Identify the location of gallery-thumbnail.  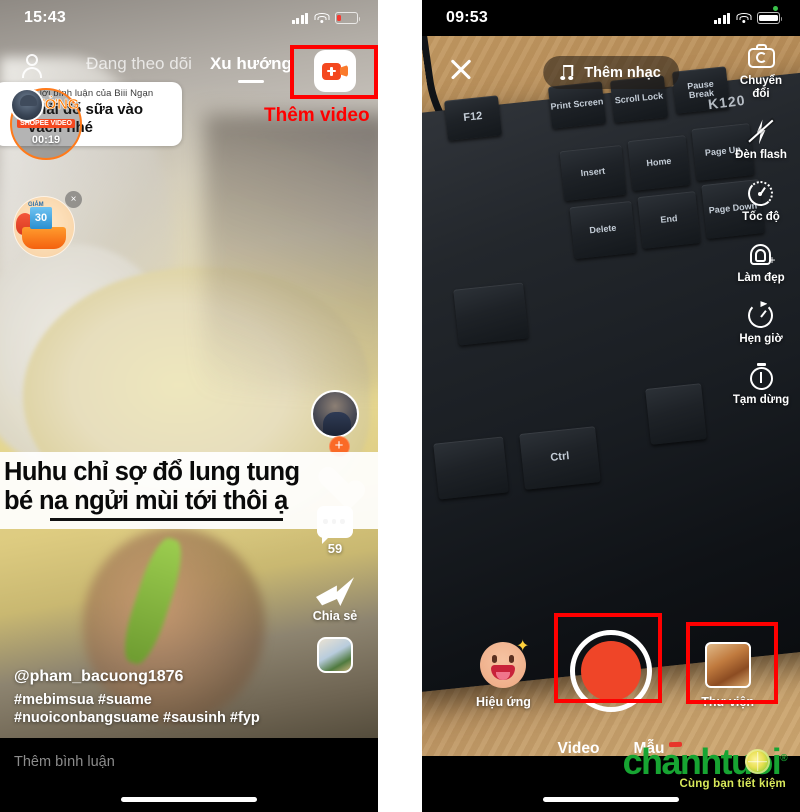
(727, 665).